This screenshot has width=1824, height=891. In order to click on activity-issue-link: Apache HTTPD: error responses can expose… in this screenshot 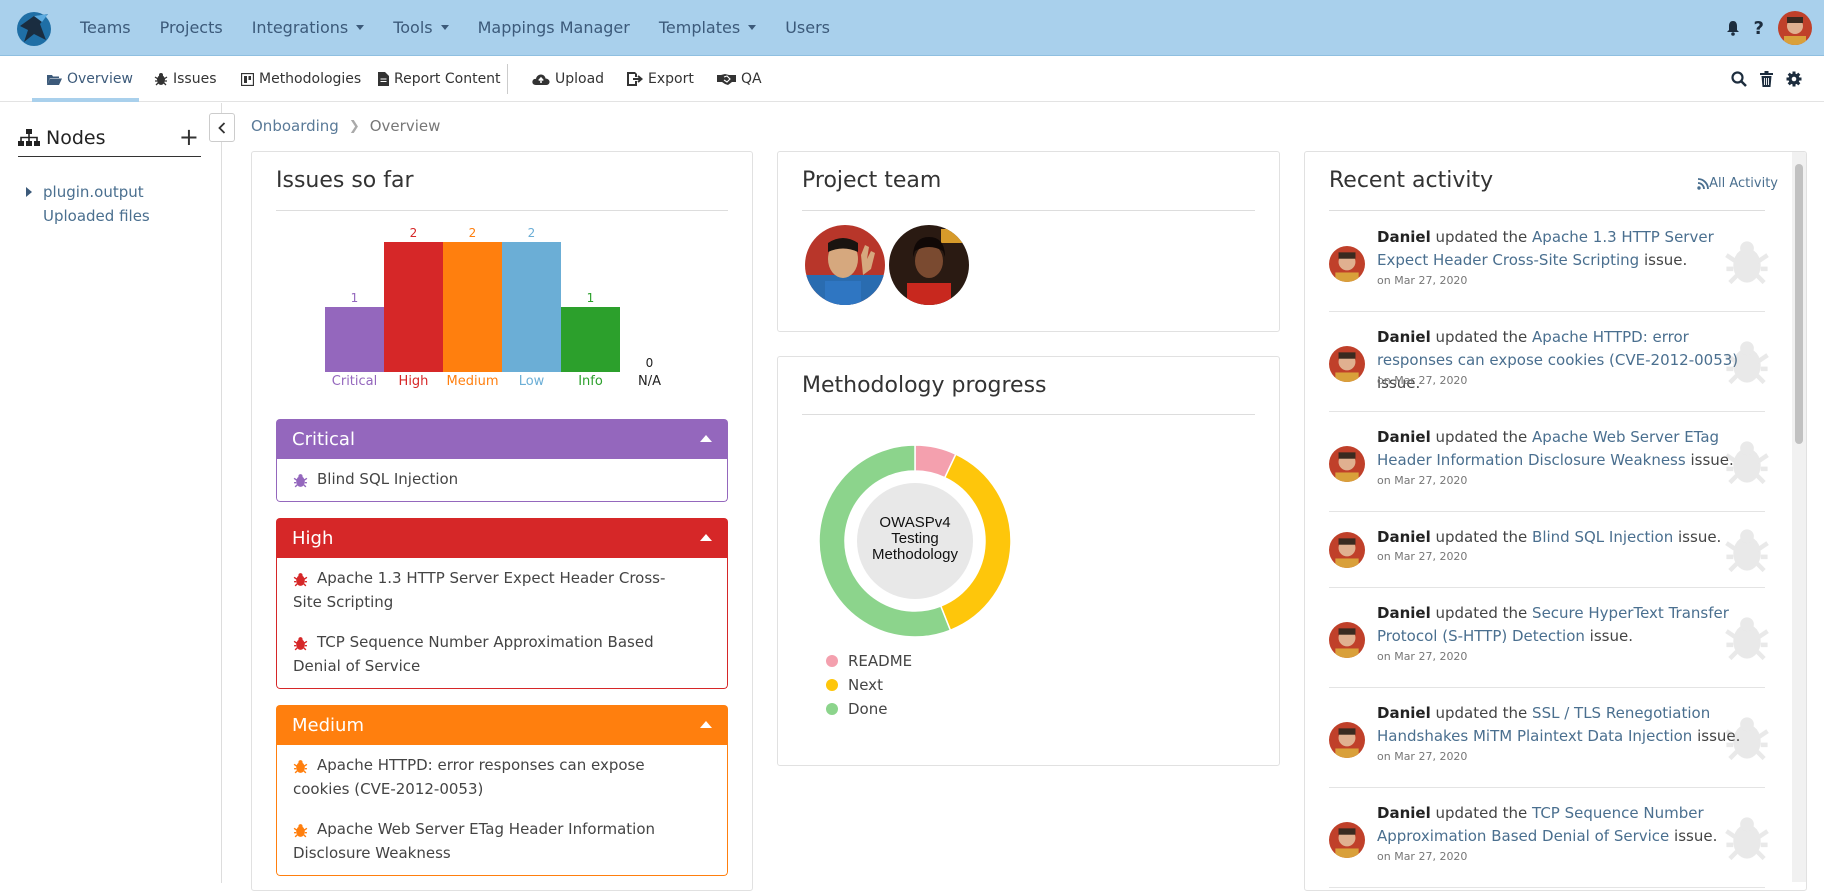, I will do `click(1557, 348)`.